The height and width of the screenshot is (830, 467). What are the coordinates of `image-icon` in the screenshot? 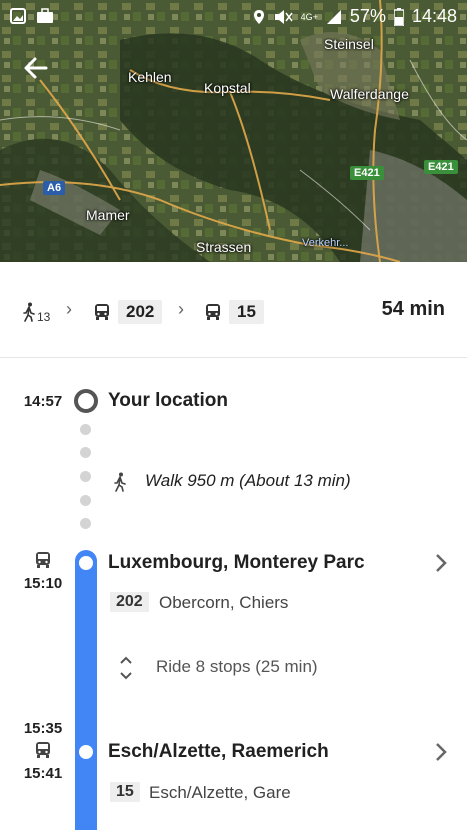 It's located at (18, 16).